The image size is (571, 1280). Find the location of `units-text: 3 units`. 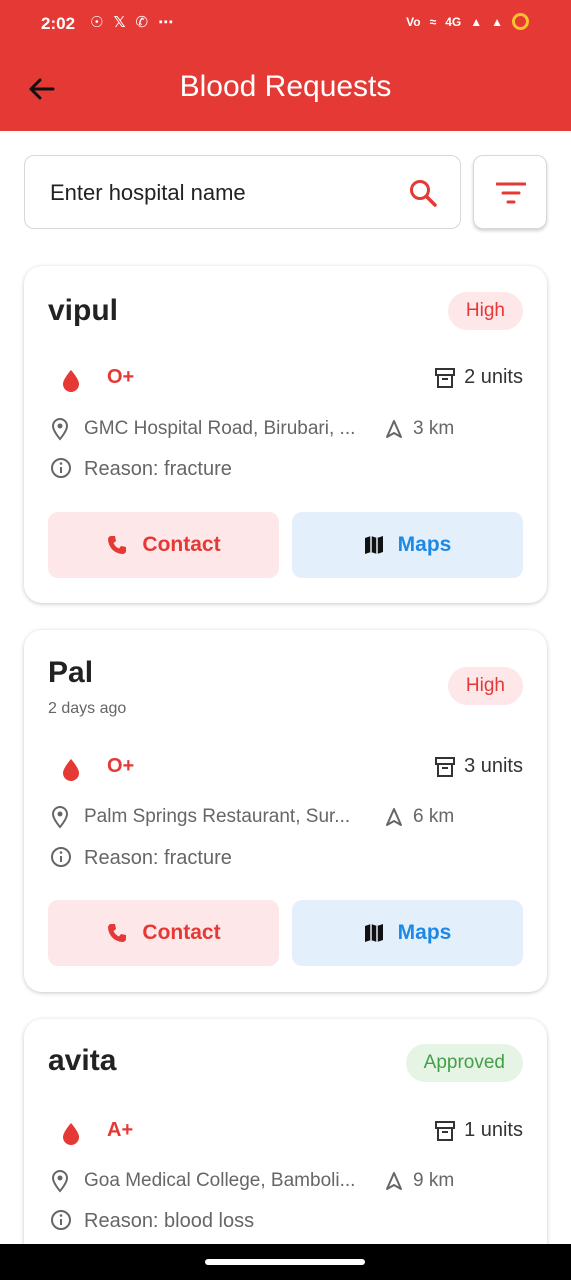

units-text: 3 units is located at coordinates (493, 766).